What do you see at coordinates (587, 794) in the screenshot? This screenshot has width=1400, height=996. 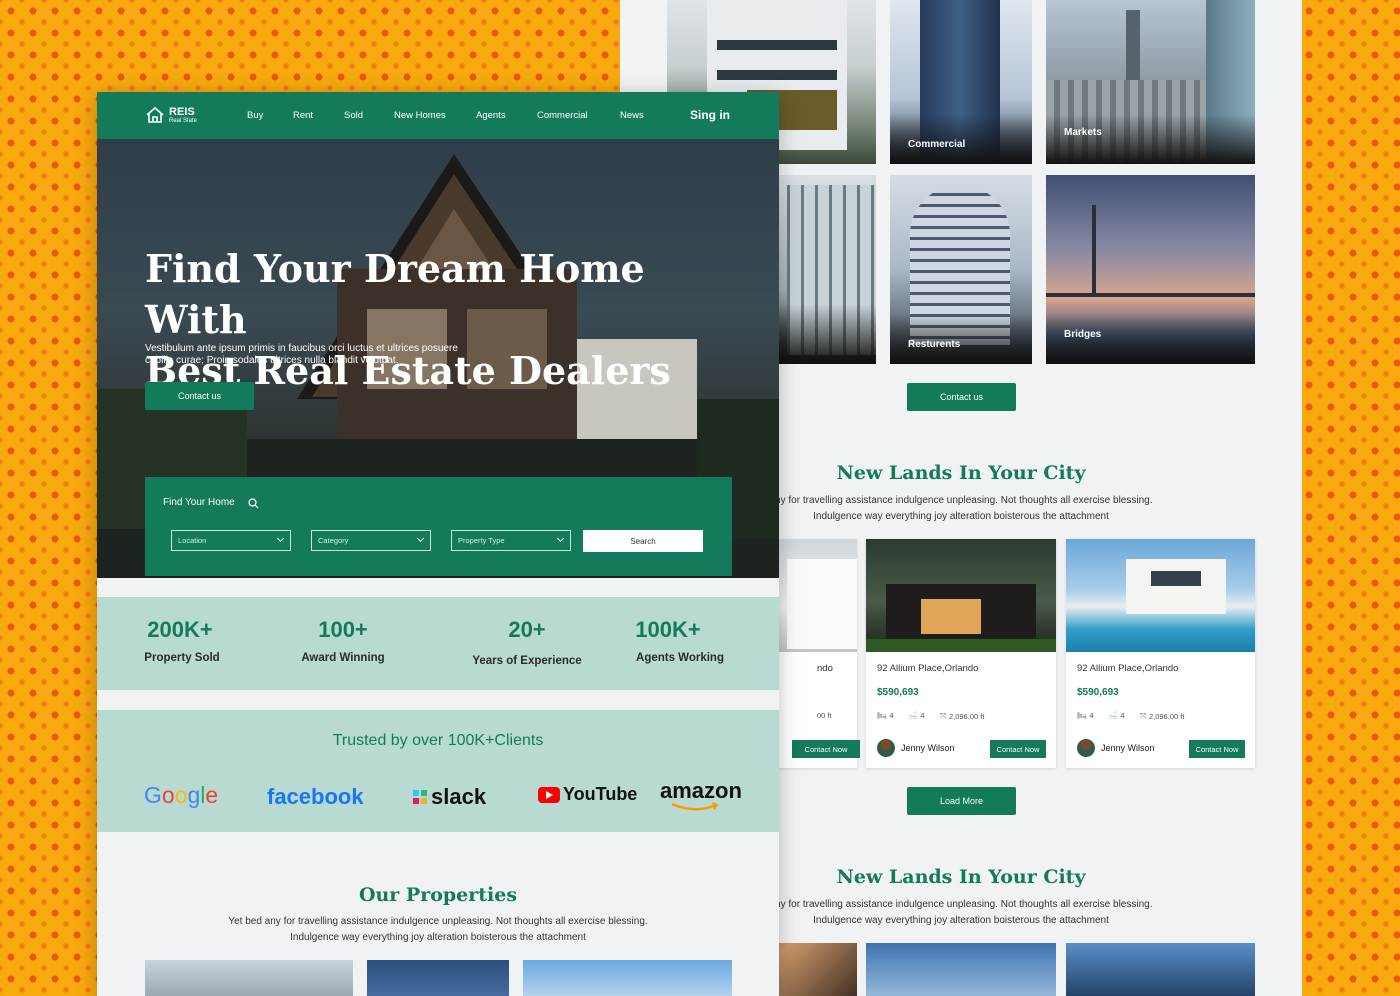 I see `youtube-logo: YouTube` at bounding box center [587, 794].